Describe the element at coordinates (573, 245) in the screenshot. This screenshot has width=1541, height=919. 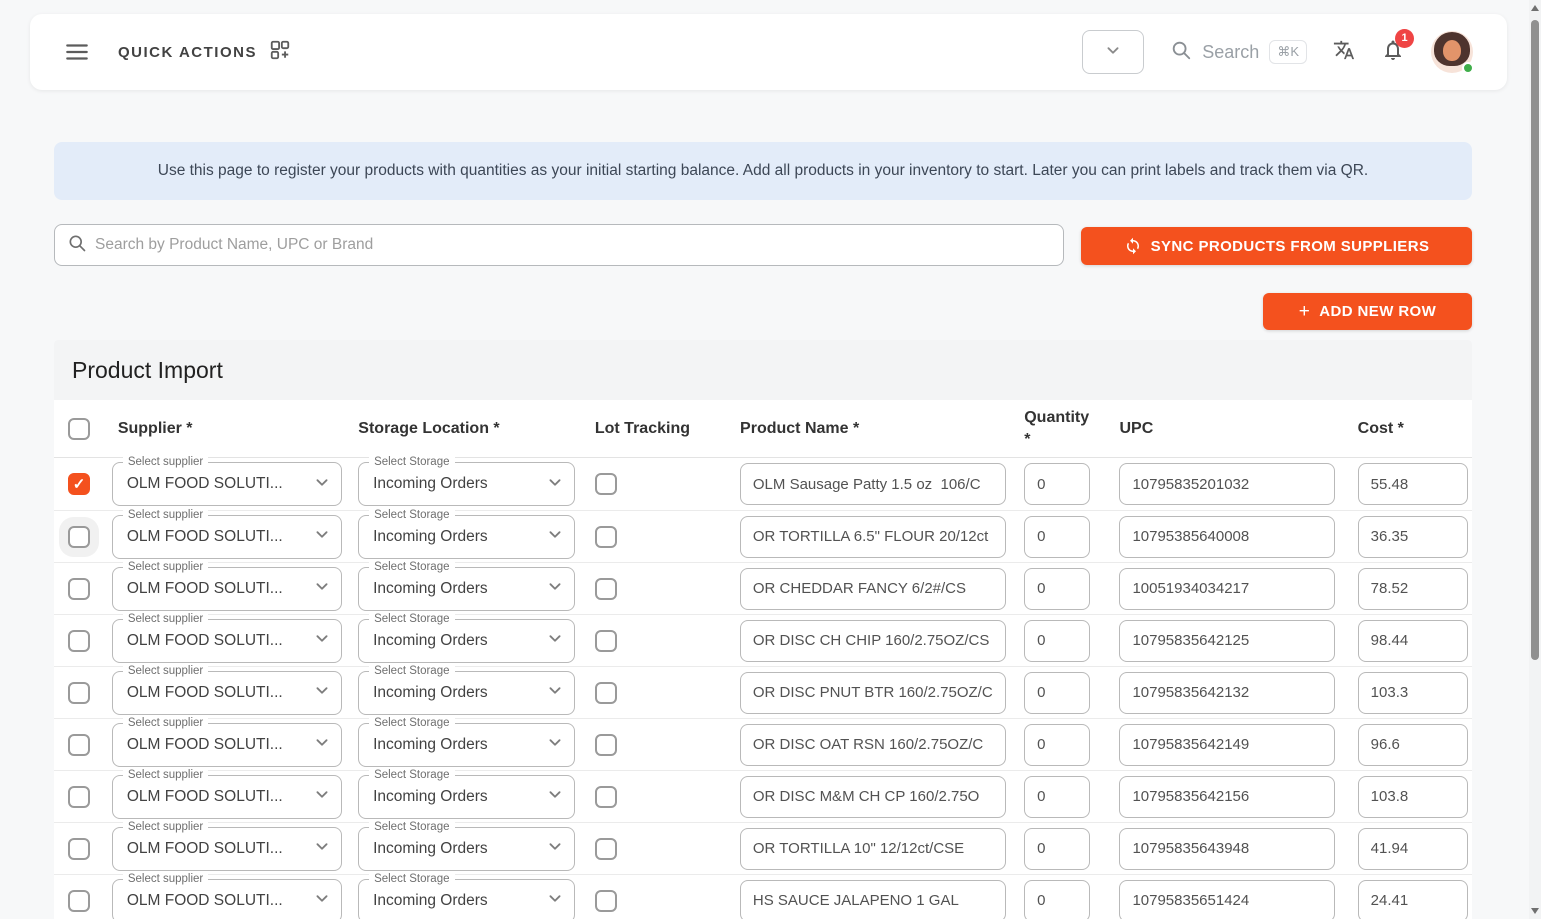
I see `product-search-input` at that location.